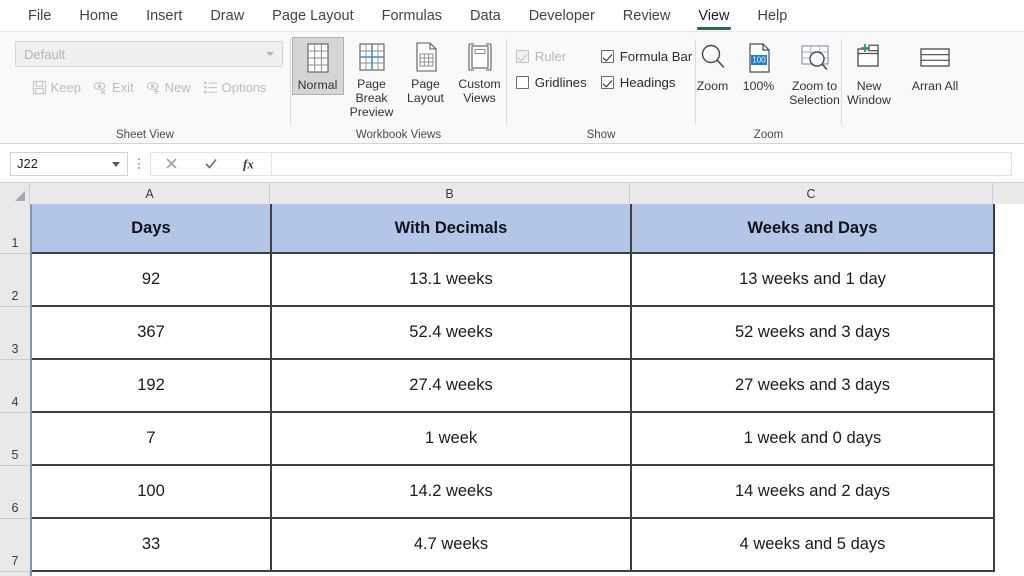 The height and width of the screenshot is (576, 1024). I want to click on row-header-1: 1, so click(15, 229).